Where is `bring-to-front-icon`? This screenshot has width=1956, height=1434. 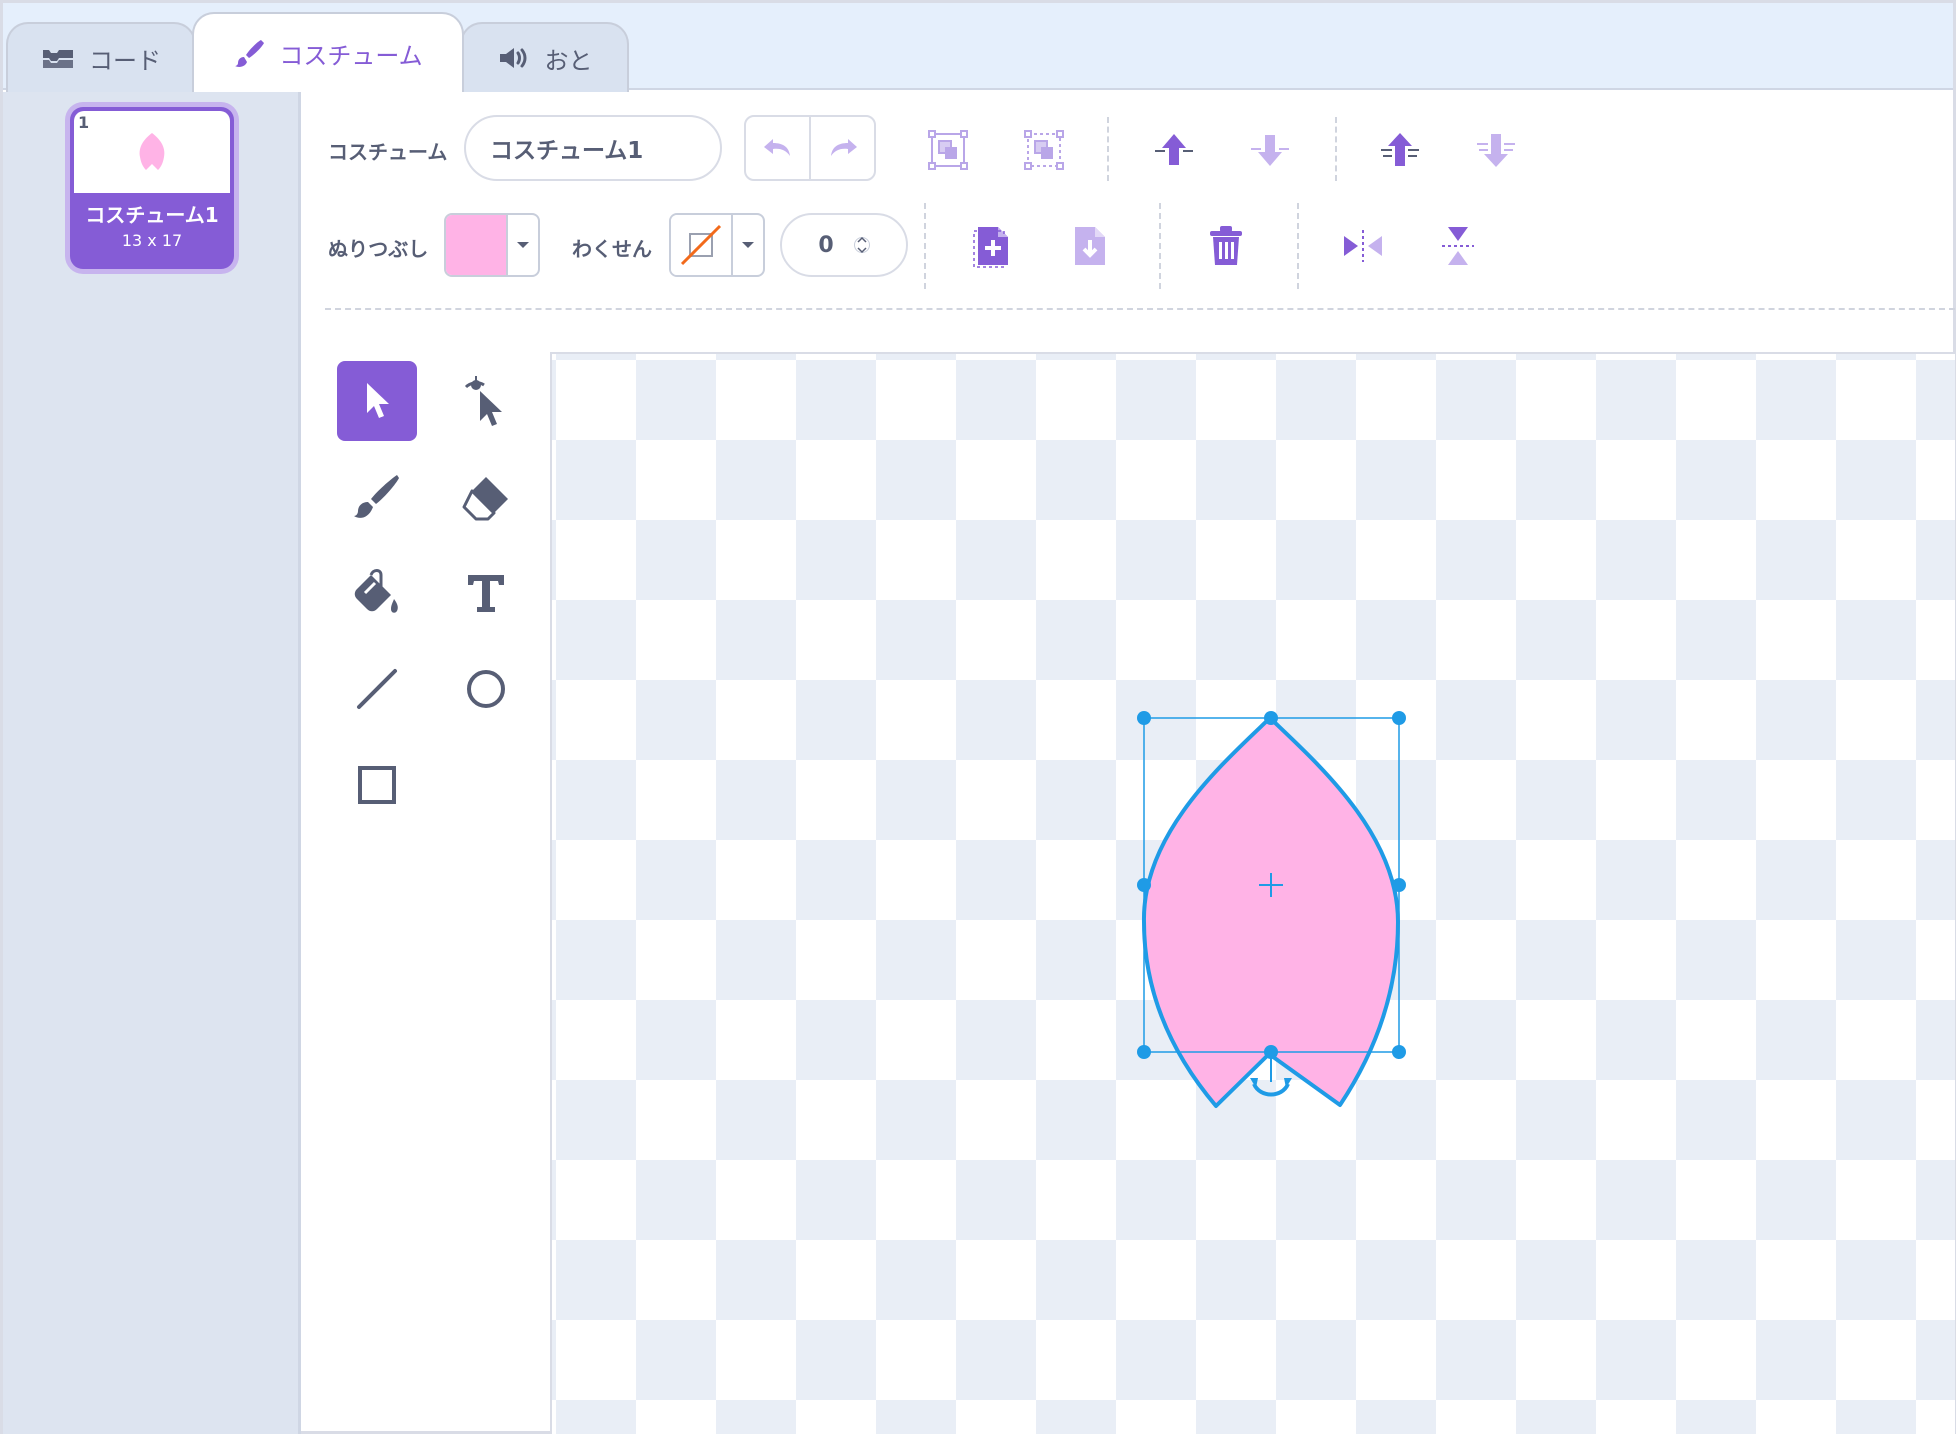
bring-to-front-icon is located at coordinates (1400, 149).